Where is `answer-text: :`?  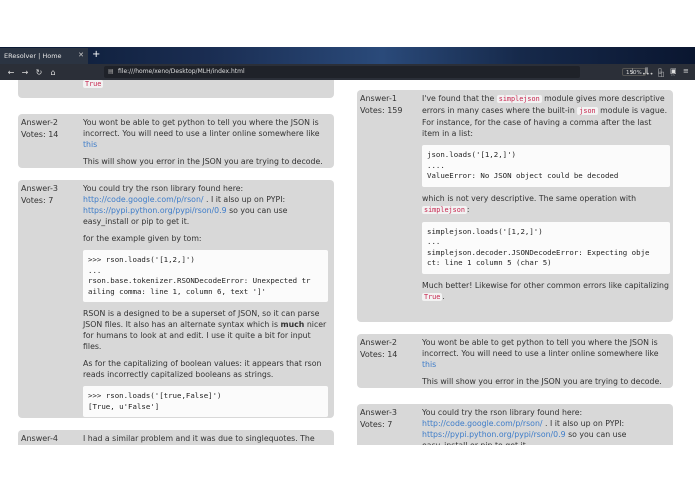
answer-text: : is located at coordinates (468, 209).